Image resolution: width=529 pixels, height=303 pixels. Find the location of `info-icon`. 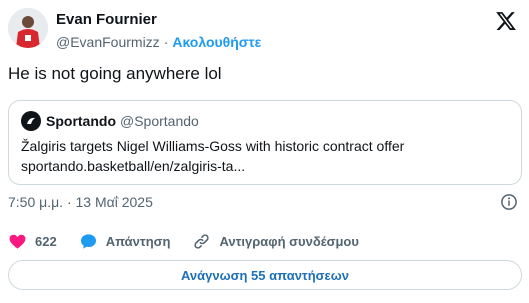

info-icon is located at coordinates (509, 202).